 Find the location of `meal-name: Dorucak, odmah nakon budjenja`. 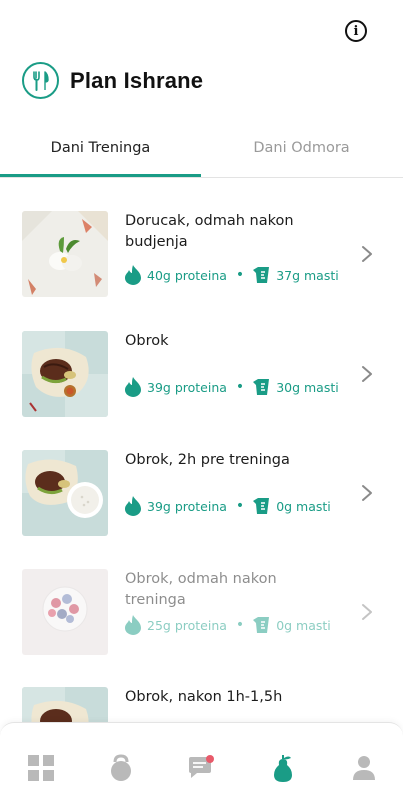

meal-name: Dorucak, odmah nakon budjenja is located at coordinates (209, 231).